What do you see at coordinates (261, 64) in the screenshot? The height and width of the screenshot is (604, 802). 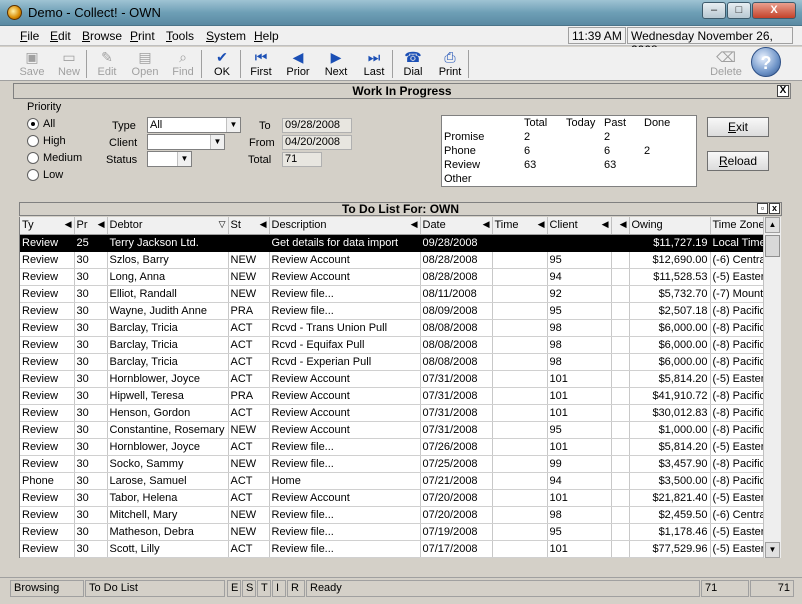 I see `first-button: ⏮ First` at bounding box center [261, 64].